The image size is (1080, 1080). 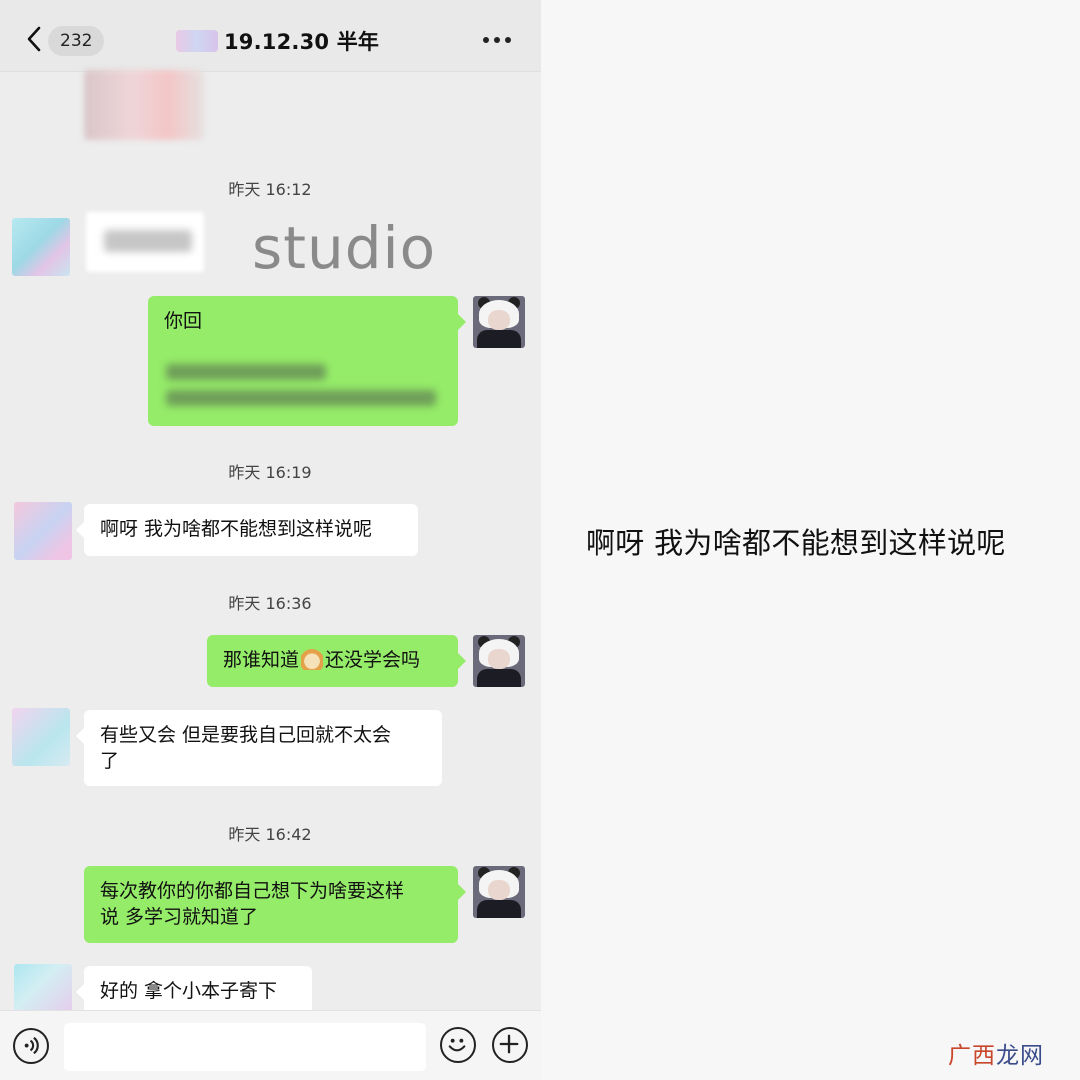 What do you see at coordinates (1020, 1056) in the screenshot?
I see `watermark-text: 龙网` at bounding box center [1020, 1056].